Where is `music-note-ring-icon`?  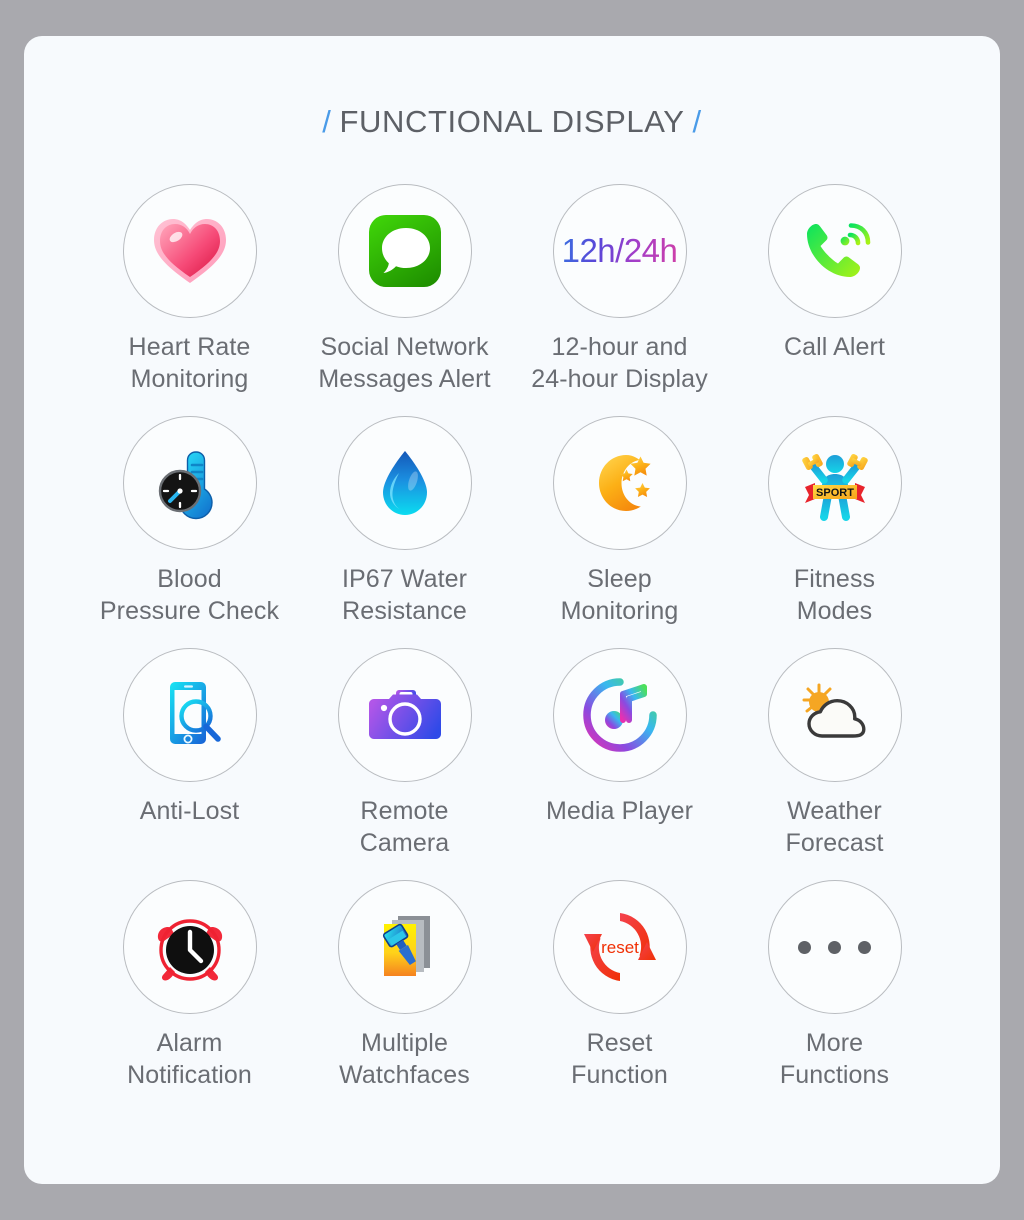
music-note-ring-icon is located at coordinates (619, 715).